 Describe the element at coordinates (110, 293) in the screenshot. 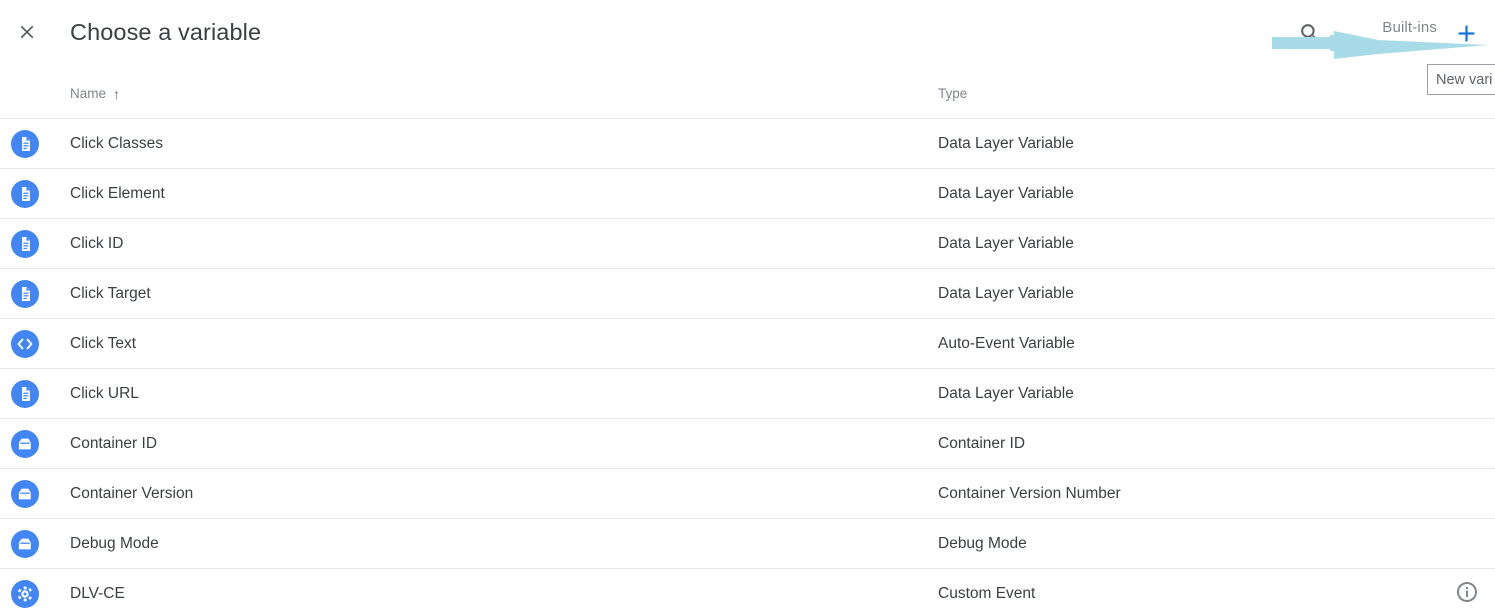

I see `variable-name: Click Target` at that location.